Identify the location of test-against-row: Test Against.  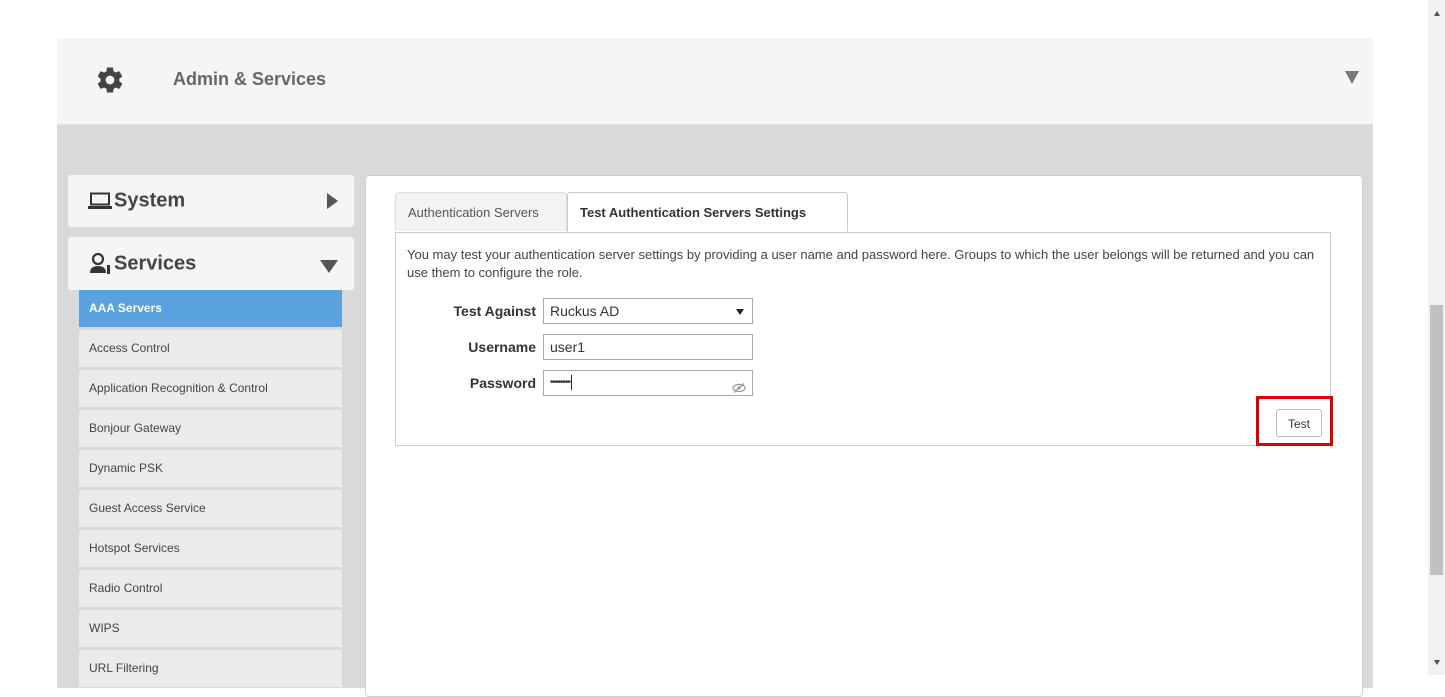
(466, 311).